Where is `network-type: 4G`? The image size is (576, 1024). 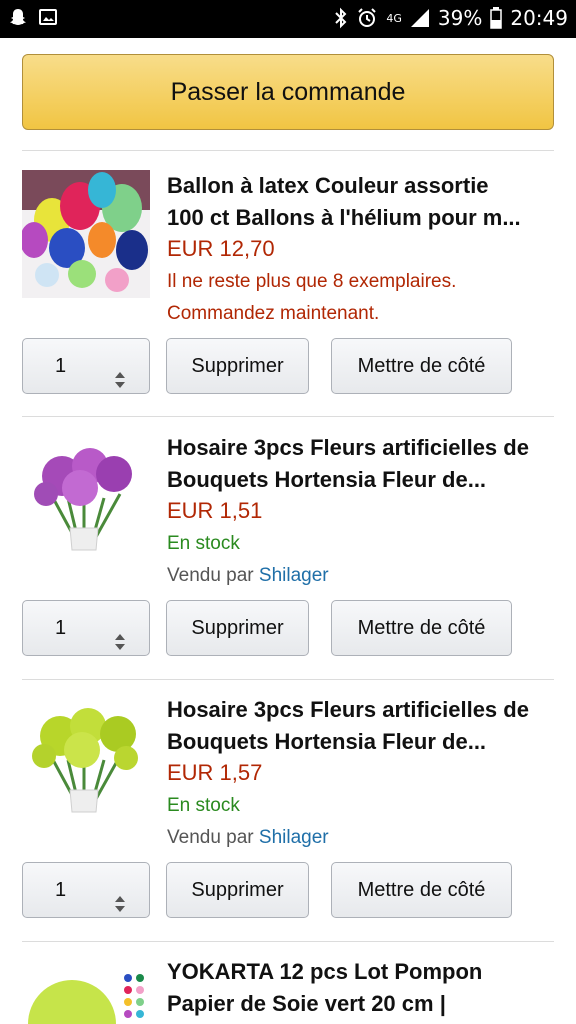
network-type: 4G is located at coordinates (394, 18).